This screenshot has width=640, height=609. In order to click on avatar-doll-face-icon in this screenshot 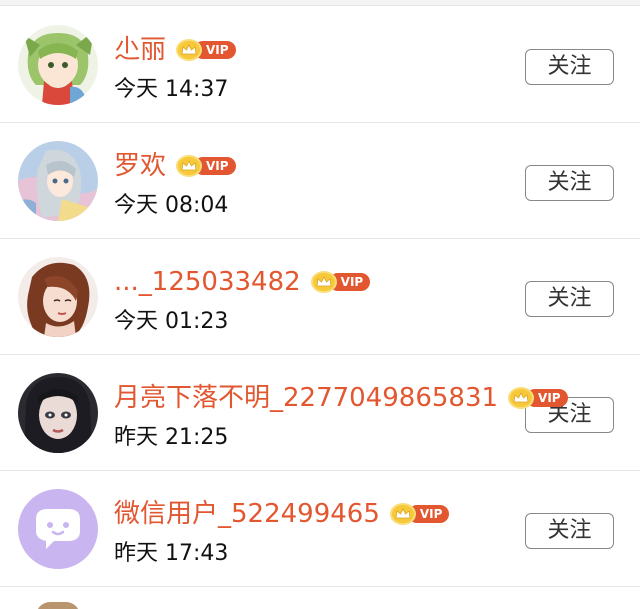, I will do `click(58, 413)`.